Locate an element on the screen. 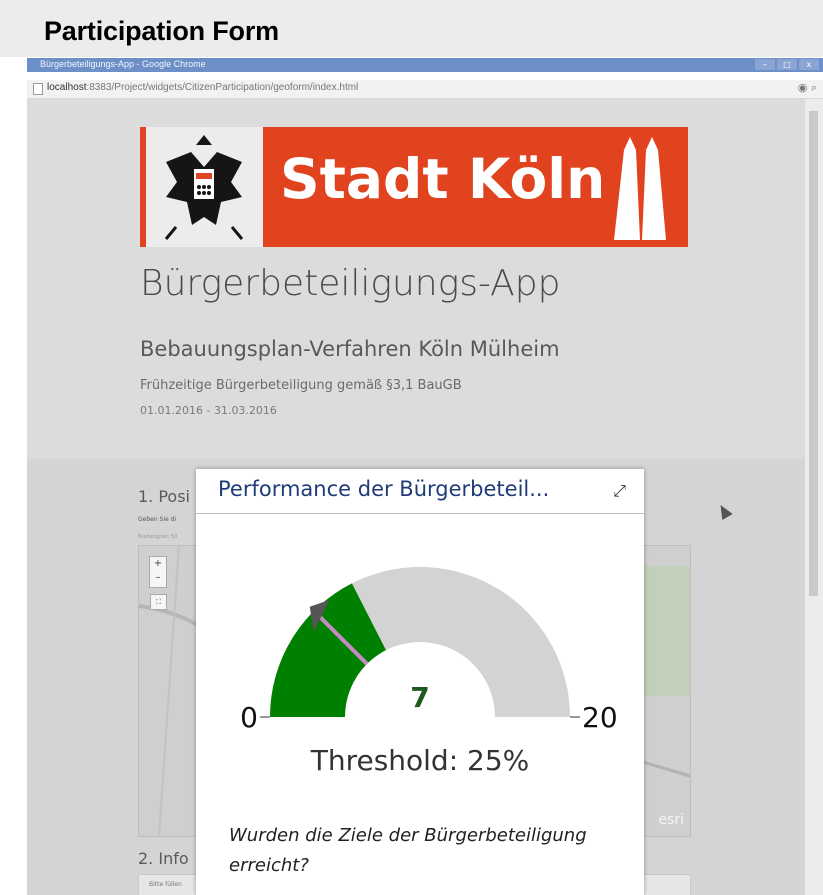  app-title: Bürgerbeteiligungs-App is located at coordinates (350, 283).